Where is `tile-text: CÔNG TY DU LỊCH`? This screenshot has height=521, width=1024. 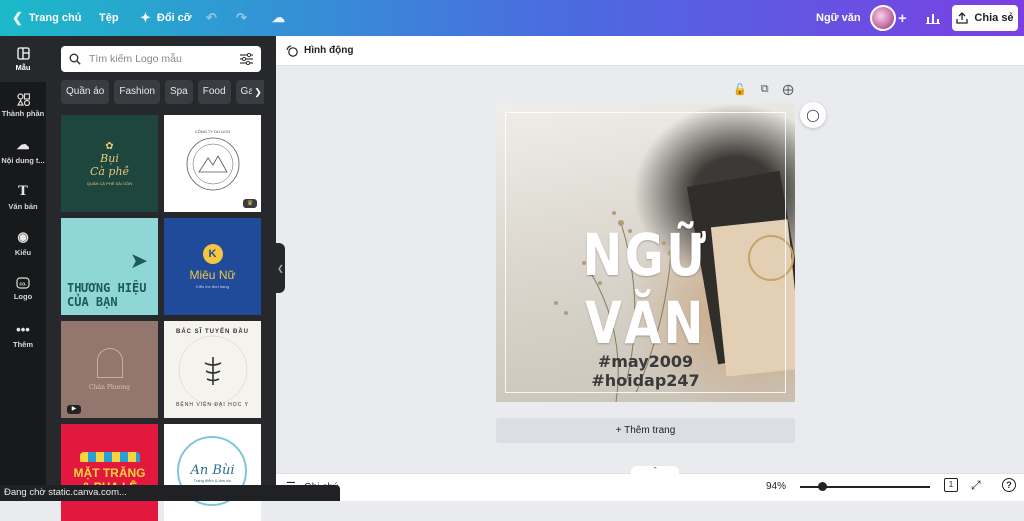
tile-text: CÔNG TY DU LỊCH is located at coordinates (212, 131).